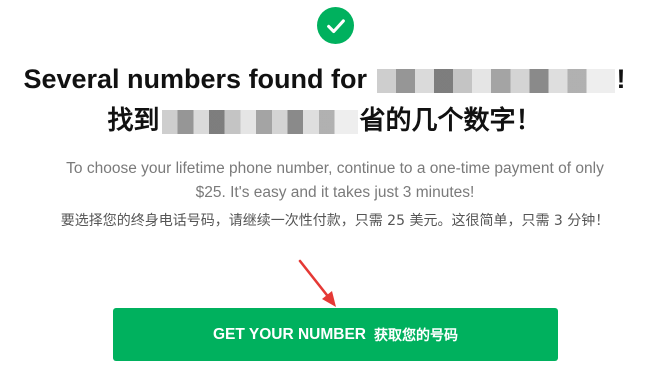  What do you see at coordinates (317, 283) in the screenshot?
I see `red-arrow-icon` at bounding box center [317, 283].